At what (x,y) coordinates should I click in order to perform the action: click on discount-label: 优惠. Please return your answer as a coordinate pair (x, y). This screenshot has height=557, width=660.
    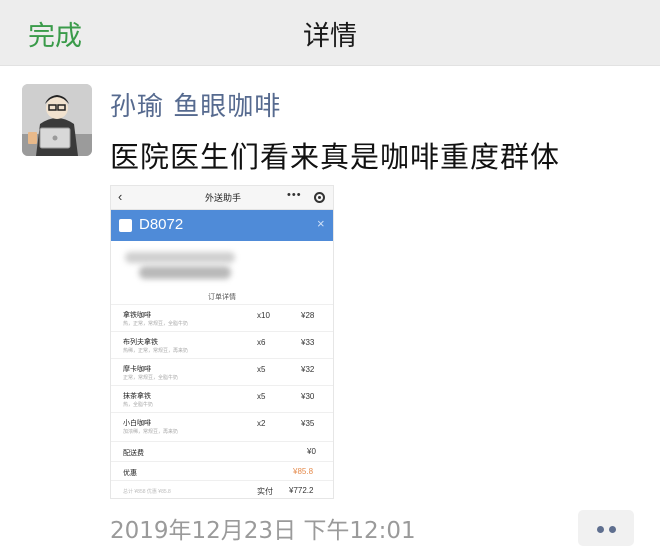
    Looking at the image, I should click on (130, 473).